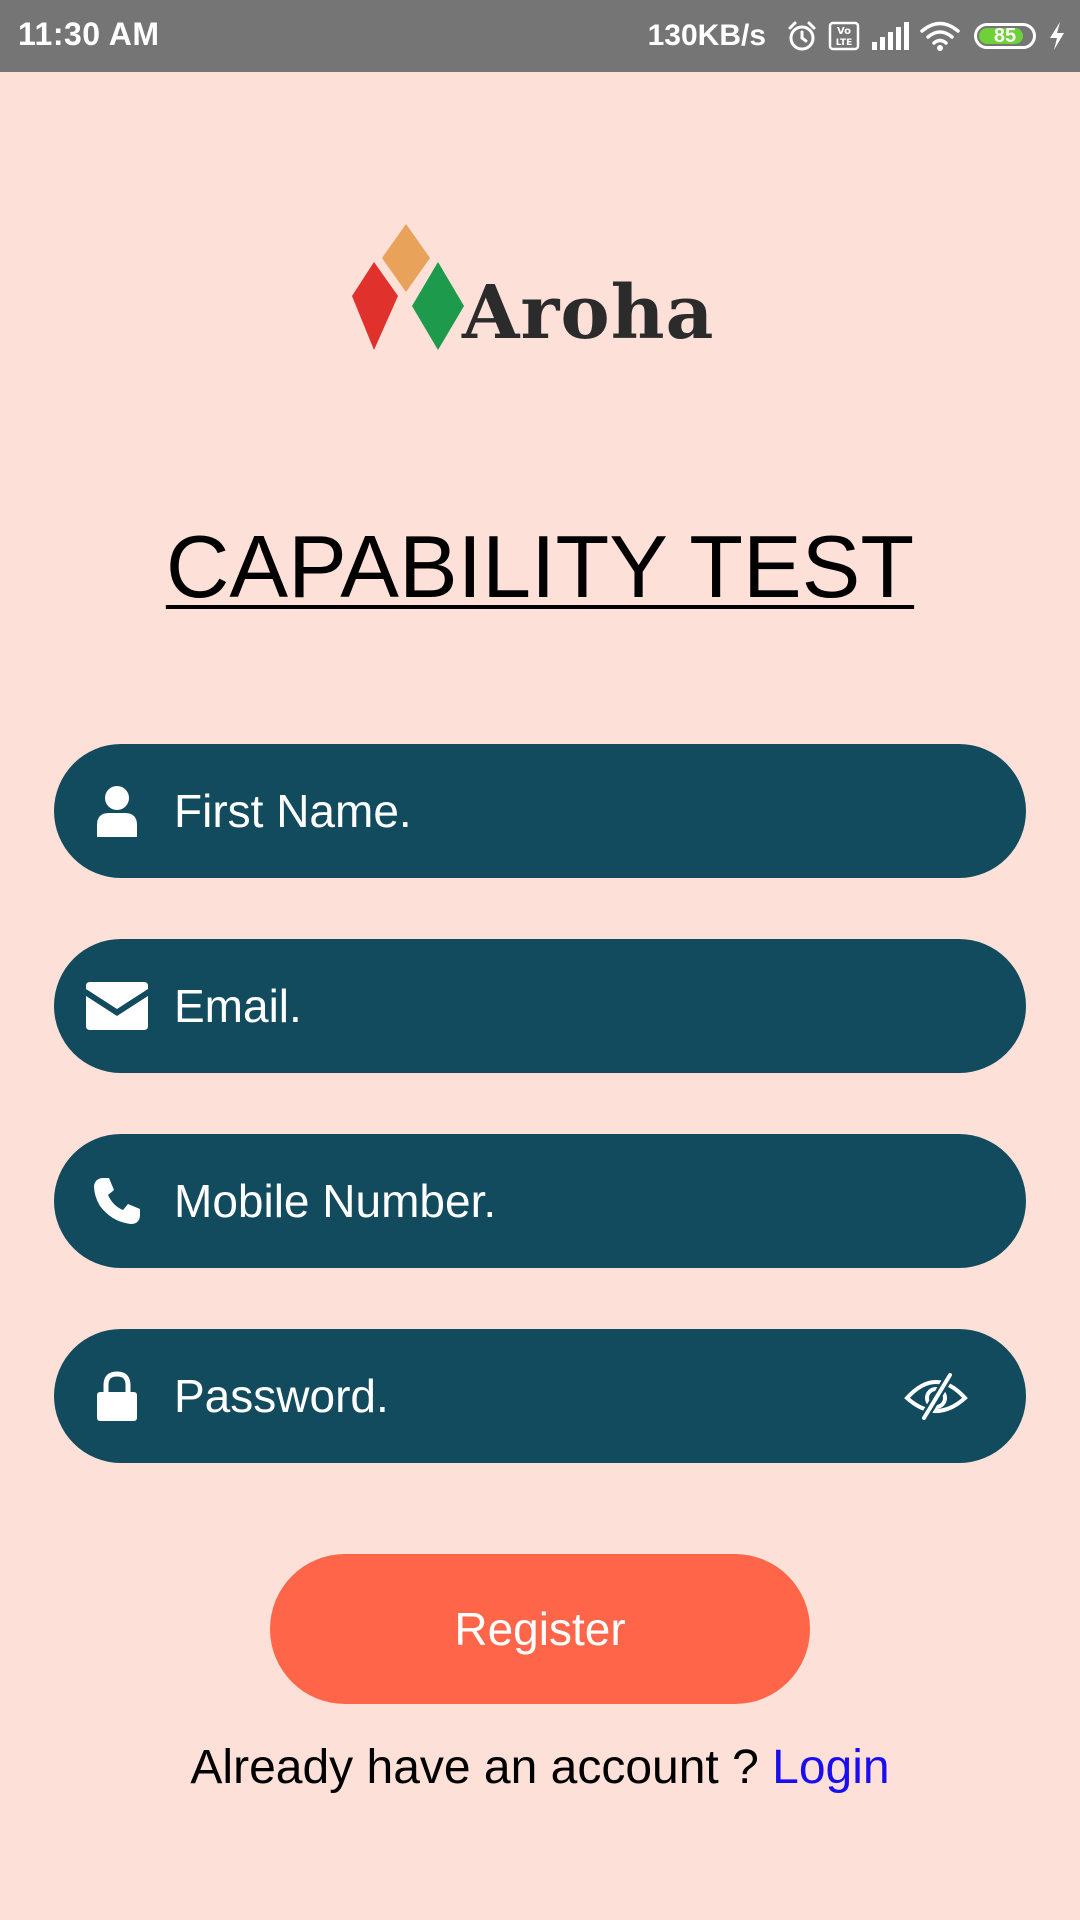 Image resolution: width=1080 pixels, height=1920 pixels. What do you see at coordinates (588, 313) in the screenshot?
I see `logo-text: Aroha` at bounding box center [588, 313].